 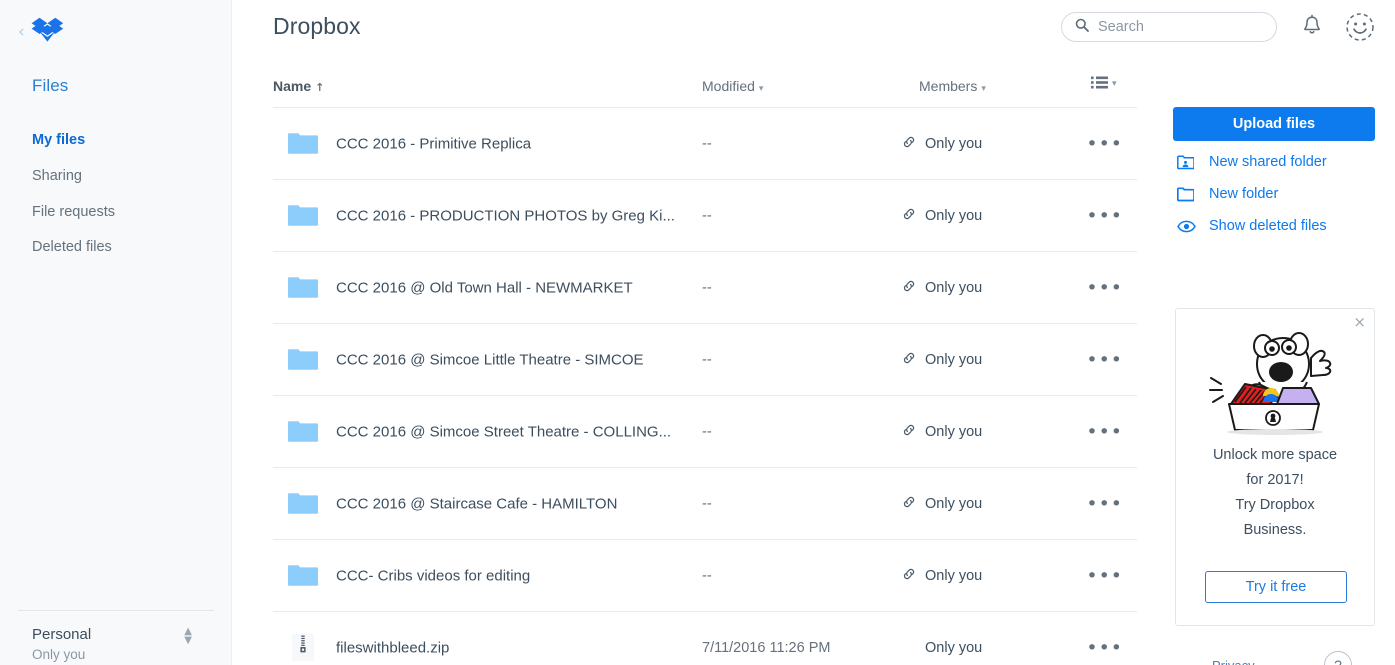 I want to click on file-name: fileswithbleed.zip, so click(x=393, y=647).